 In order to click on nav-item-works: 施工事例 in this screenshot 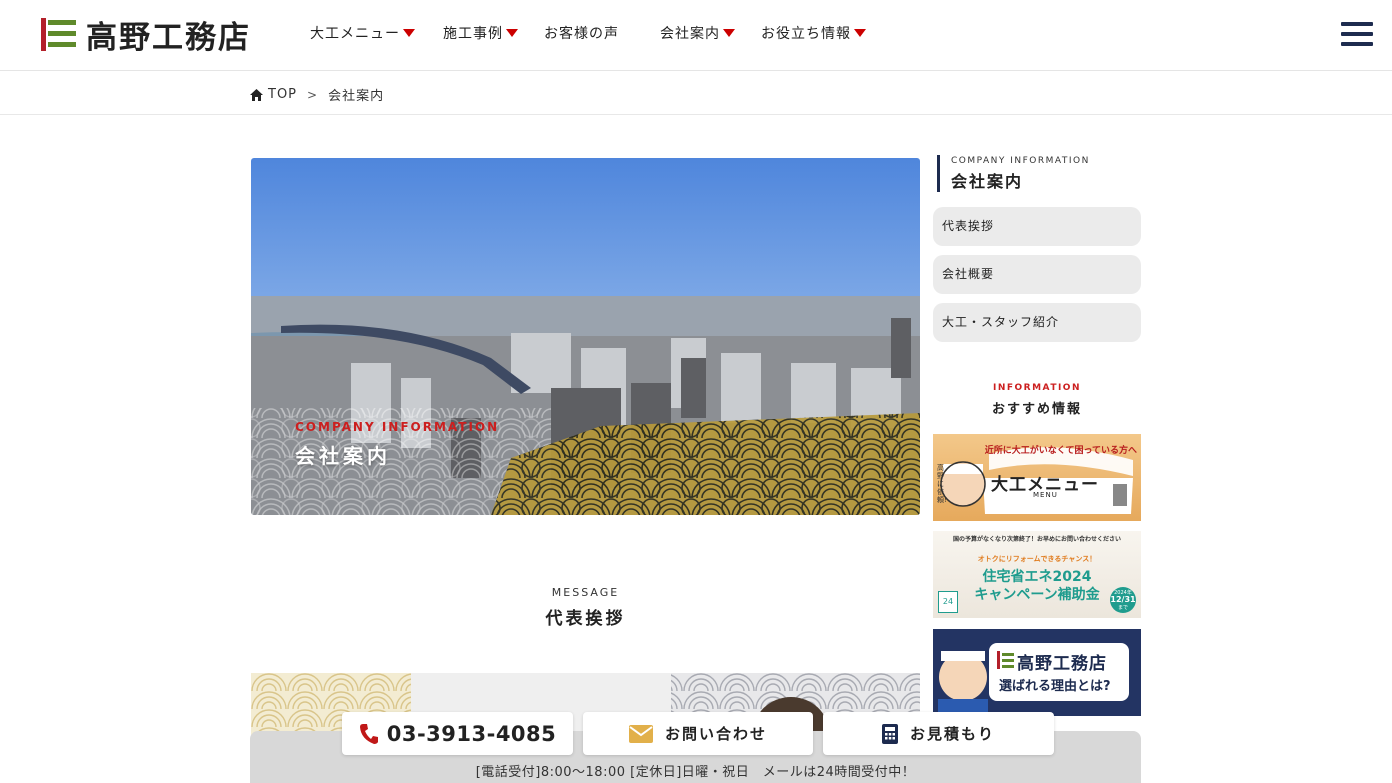, I will do `click(480, 33)`.